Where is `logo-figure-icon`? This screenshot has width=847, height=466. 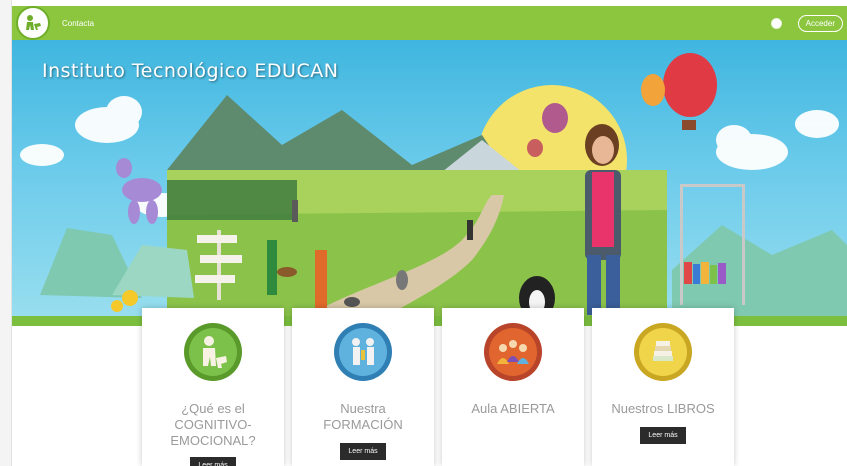 logo-figure-icon is located at coordinates (33, 22).